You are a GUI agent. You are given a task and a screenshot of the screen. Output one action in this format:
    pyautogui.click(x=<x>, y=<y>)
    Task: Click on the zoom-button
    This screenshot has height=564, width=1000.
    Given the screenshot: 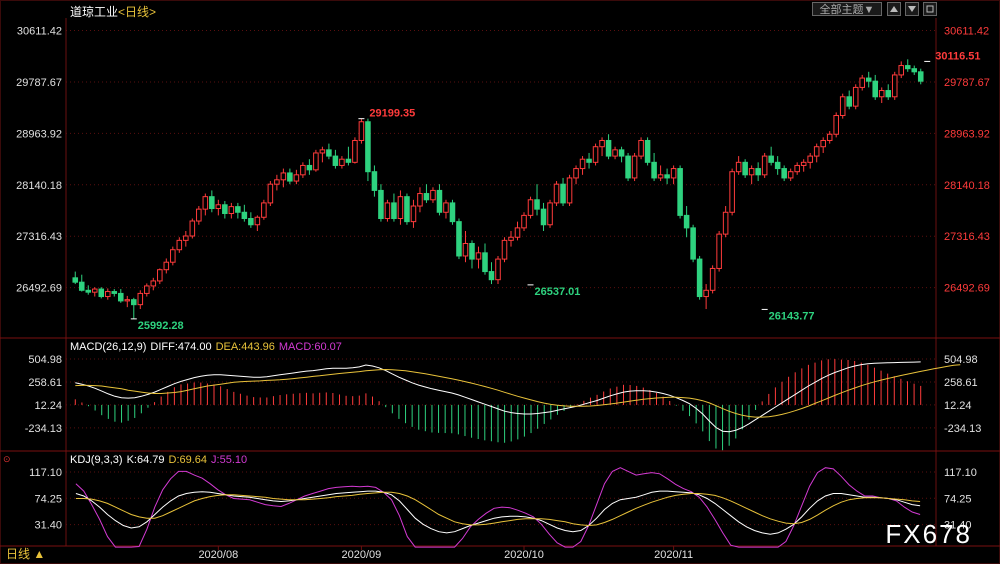 What is the action you would take?
    pyautogui.click(x=930, y=9)
    